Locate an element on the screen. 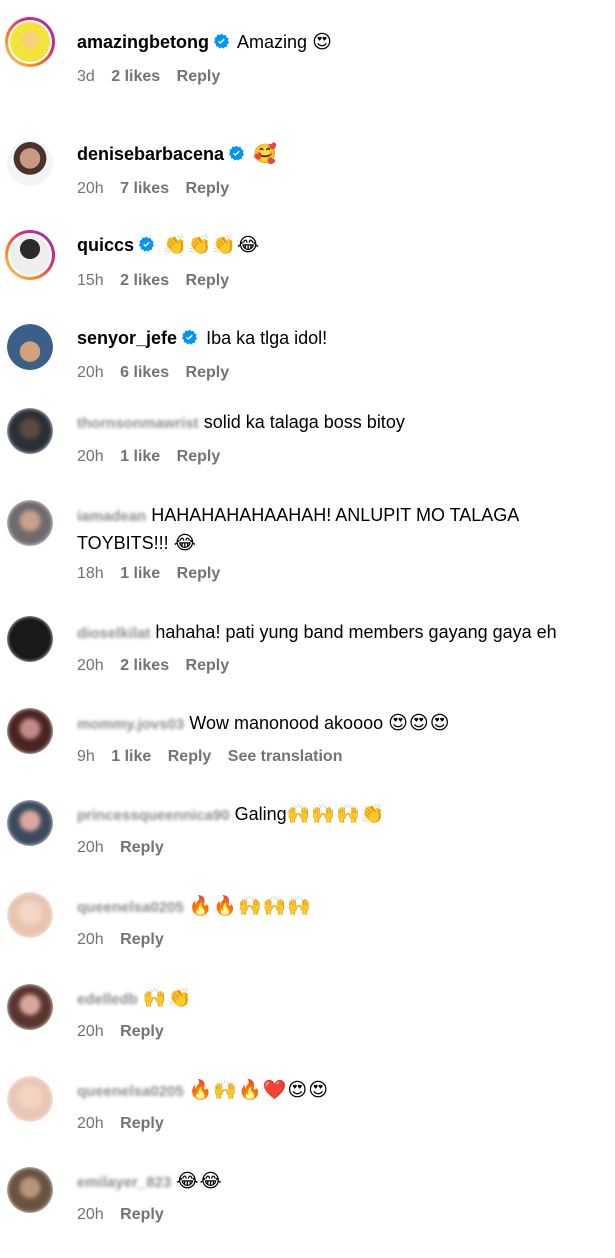 Image resolution: width=615 pixels, height=1258 pixels. username: denisebarbacena is located at coordinates (150, 154).